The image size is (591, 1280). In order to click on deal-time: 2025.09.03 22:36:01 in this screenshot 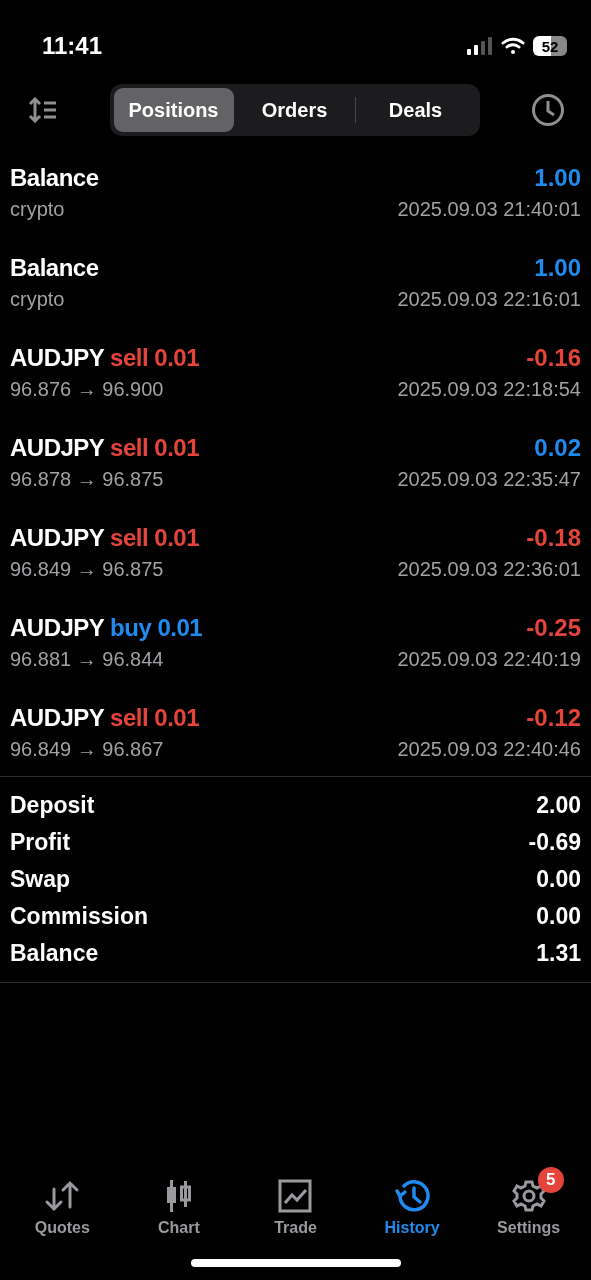, I will do `click(489, 569)`.